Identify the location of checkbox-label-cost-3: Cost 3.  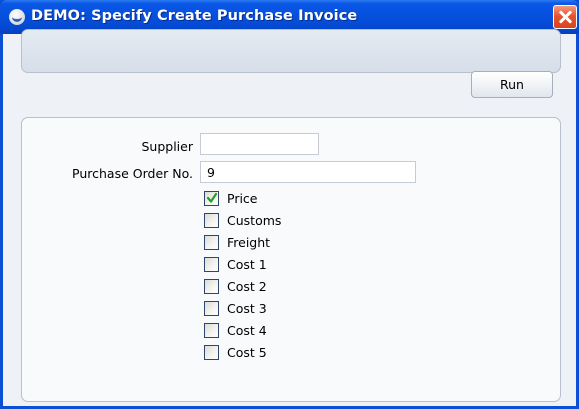
(247, 308).